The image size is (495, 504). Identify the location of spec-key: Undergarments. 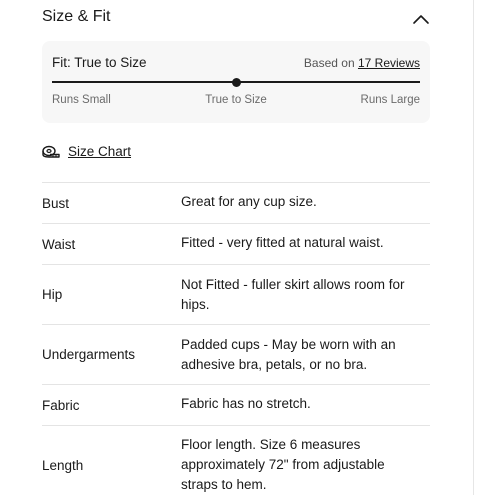
(89, 354).